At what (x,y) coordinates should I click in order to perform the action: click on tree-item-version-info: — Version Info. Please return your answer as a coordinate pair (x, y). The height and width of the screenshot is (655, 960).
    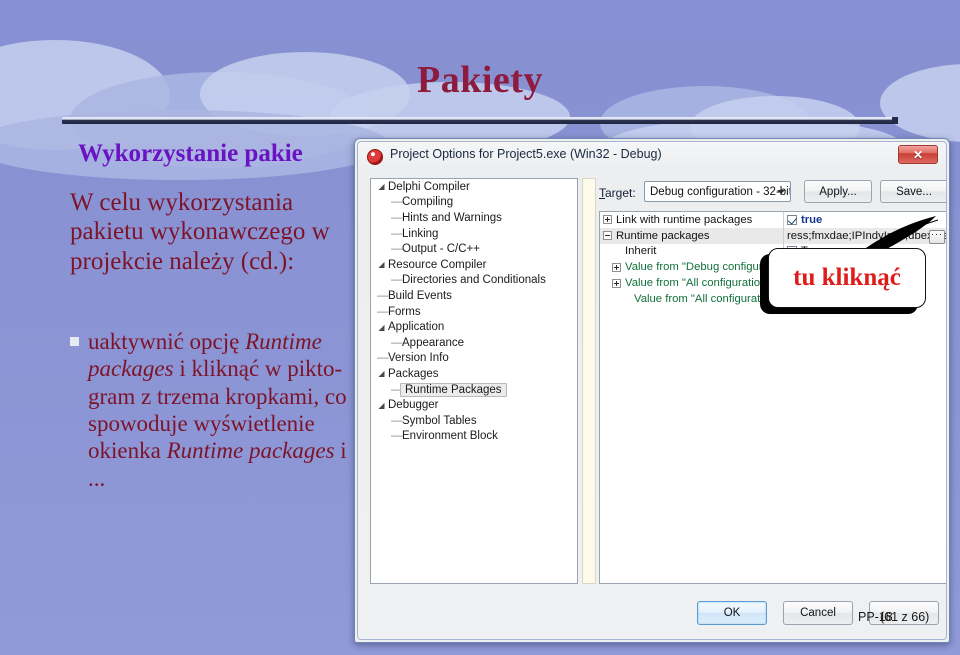
    Looking at the image, I should click on (474, 359).